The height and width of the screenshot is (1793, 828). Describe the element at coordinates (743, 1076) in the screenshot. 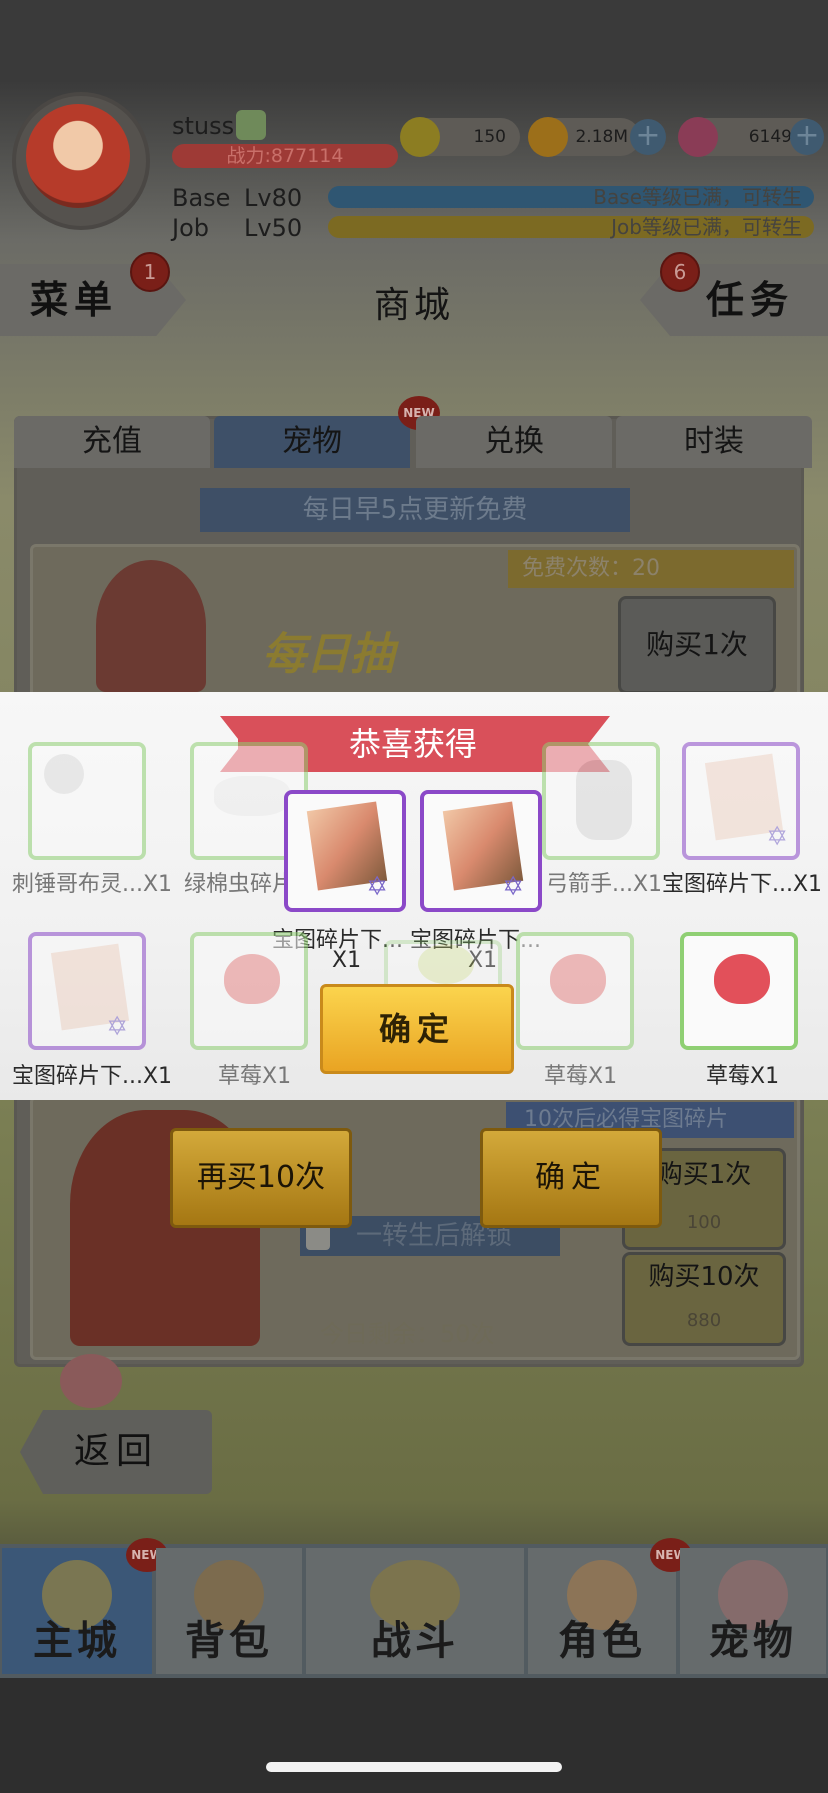

I see `reward-label-strawberry-3: 草莓X1` at that location.